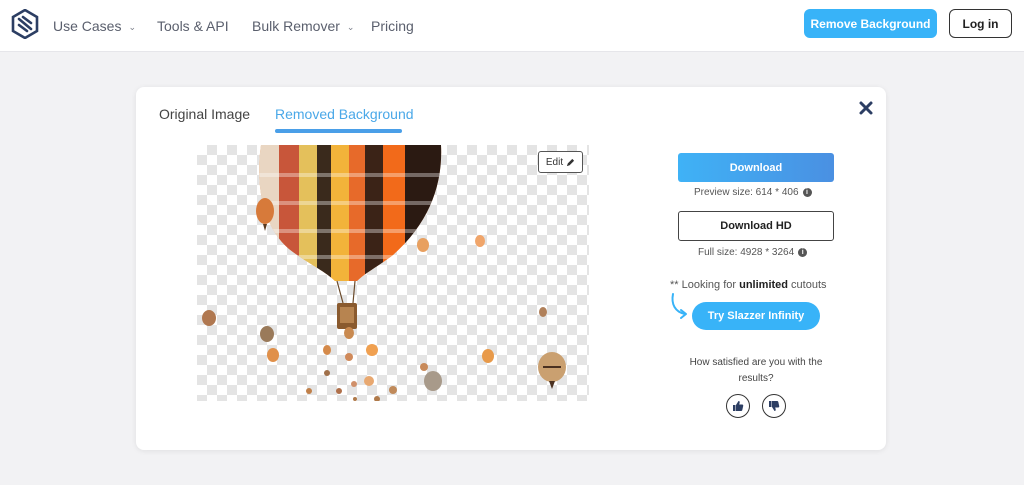  I want to click on nav-bulk-remover: Bulk Remover ⌄, so click(303, 26).